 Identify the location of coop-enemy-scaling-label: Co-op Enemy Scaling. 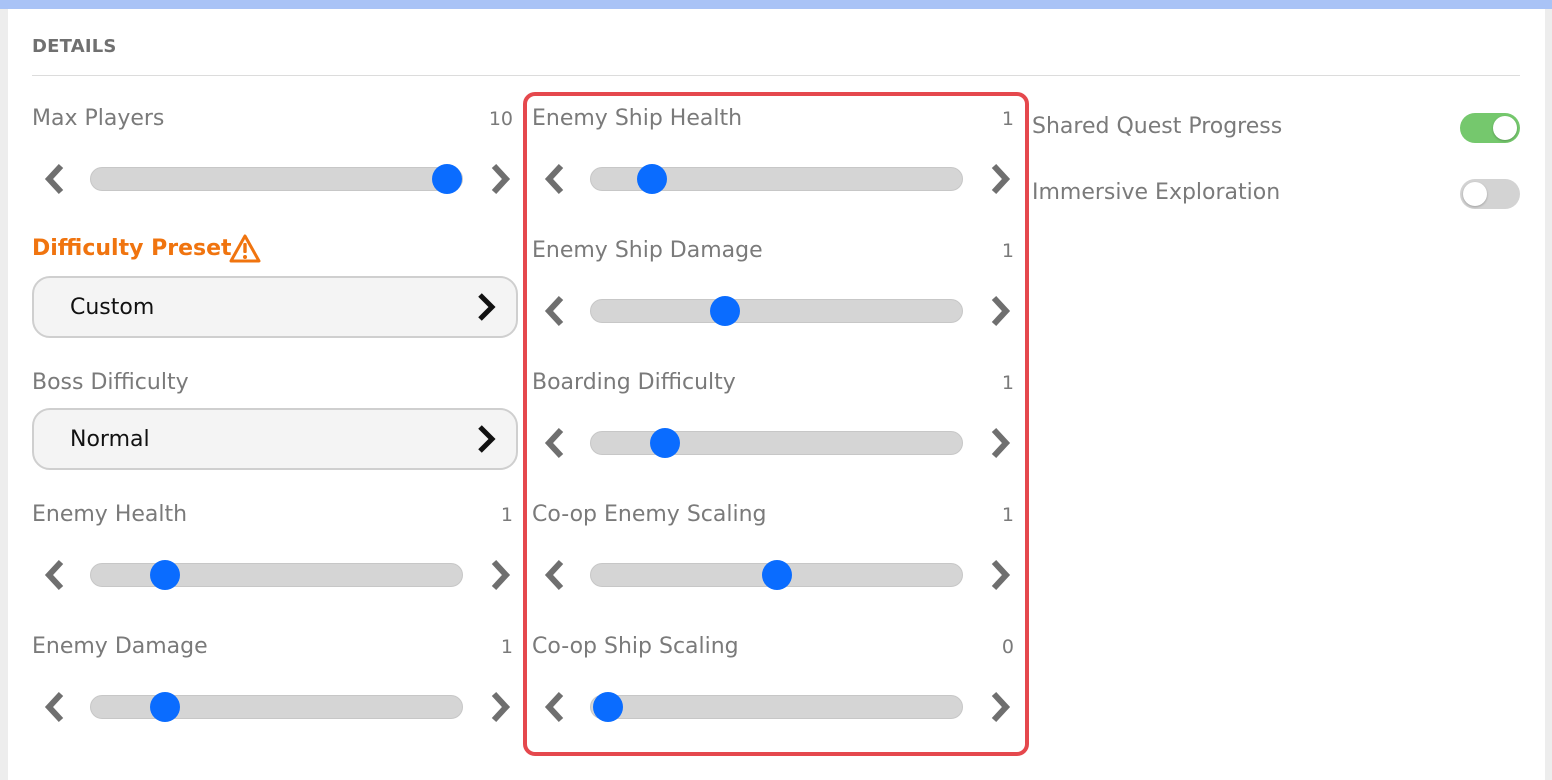
(649, 514).